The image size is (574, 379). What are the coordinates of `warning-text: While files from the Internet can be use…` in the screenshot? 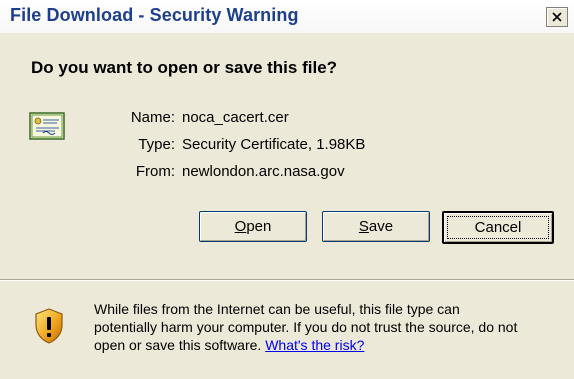 It's located at (329, 327).